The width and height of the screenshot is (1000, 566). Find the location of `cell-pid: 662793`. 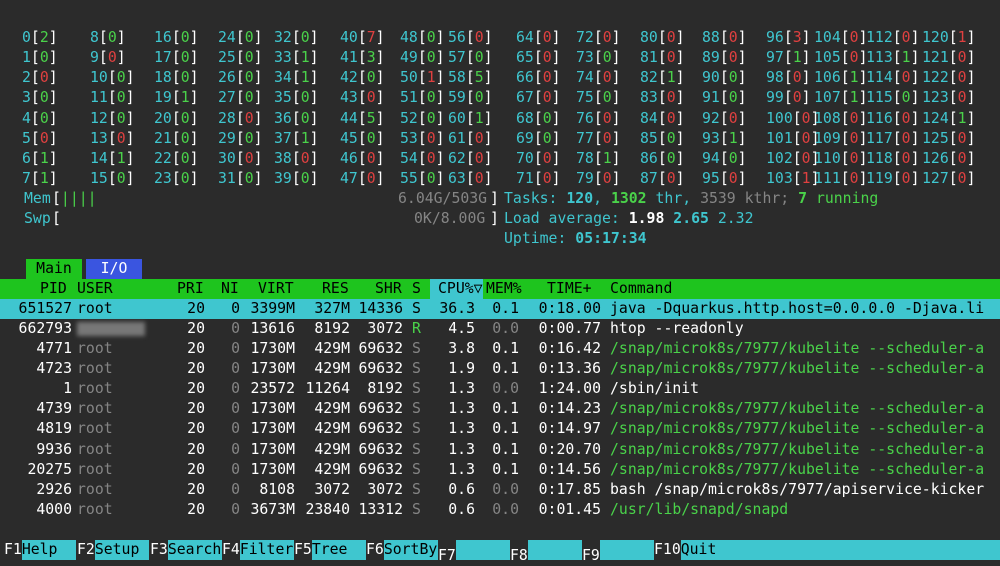

cell-pid: 662793 is located at coordinates (45, 328).